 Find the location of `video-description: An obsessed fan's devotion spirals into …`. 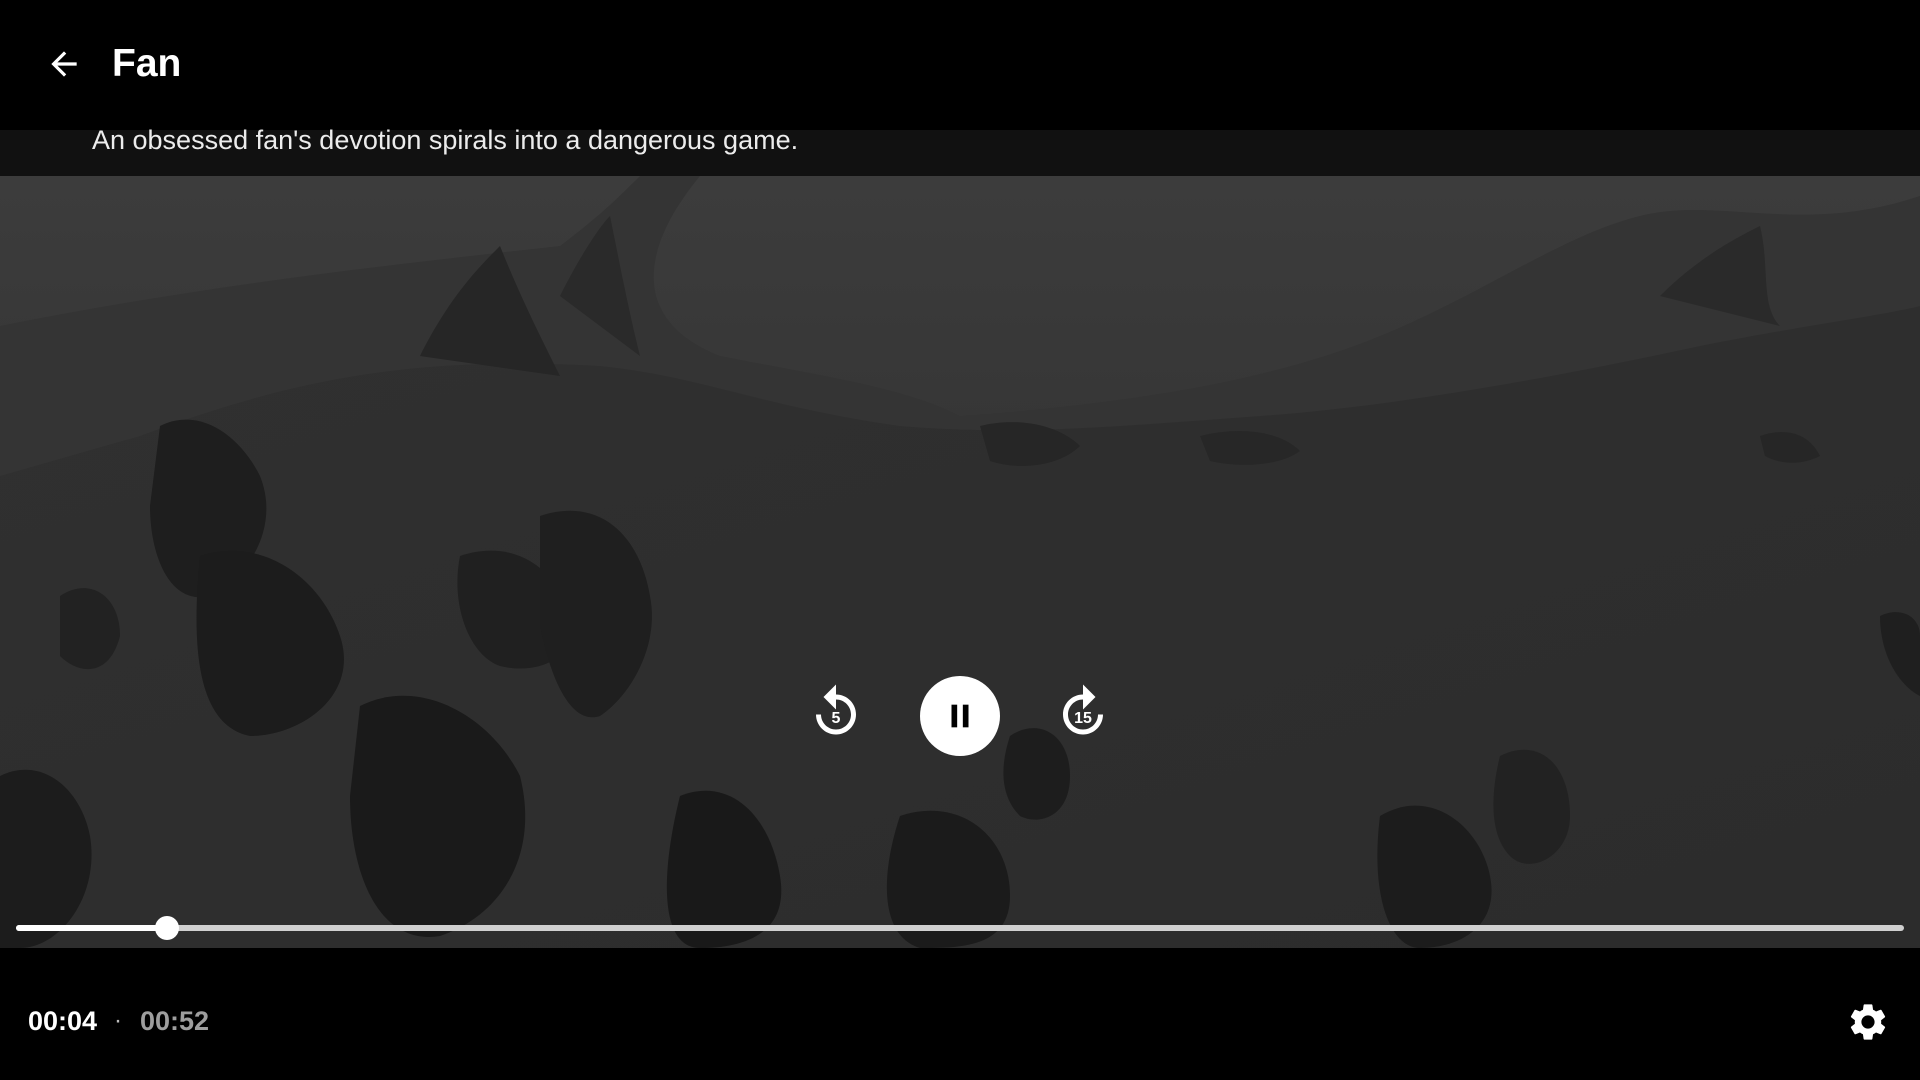

video-description: An obsessed fan's devotion spirals into … is located at coordinates (445, 140).